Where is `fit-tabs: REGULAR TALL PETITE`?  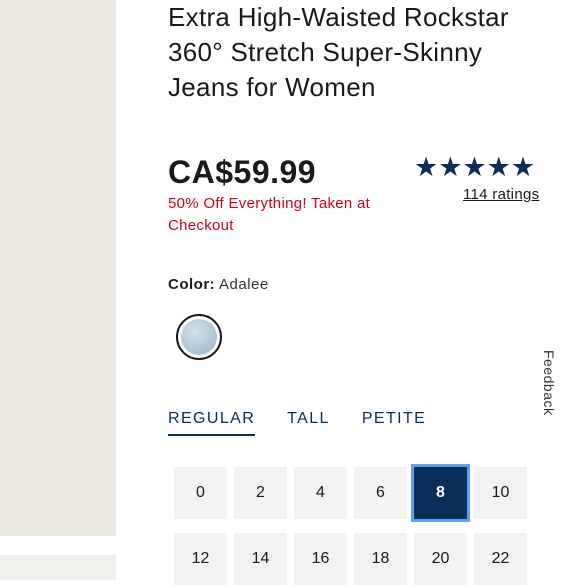 fit-tabs: REGULAR TALL PETITE is located at coordinates (297, 423).